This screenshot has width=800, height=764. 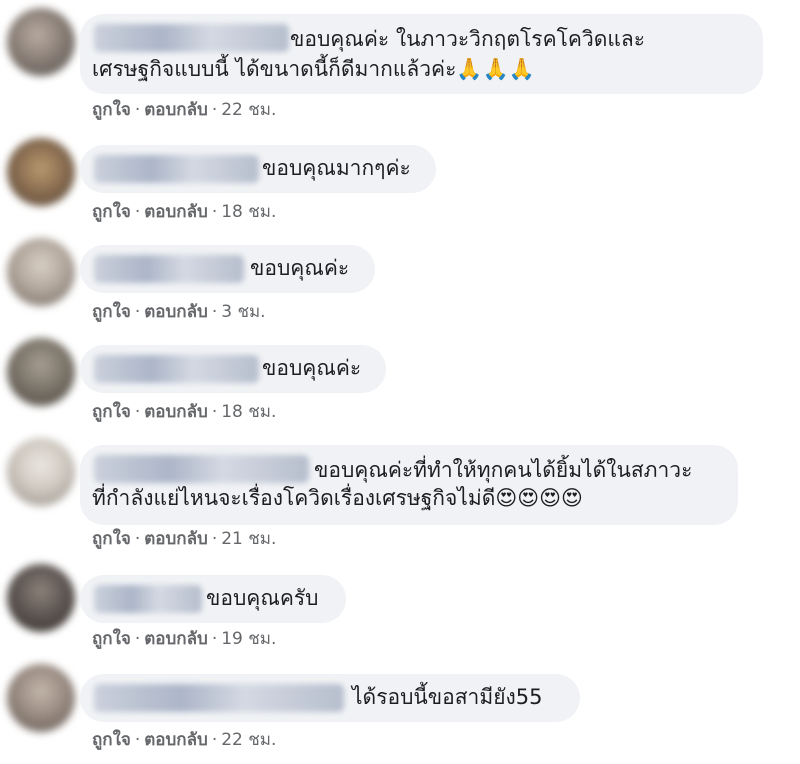 I want to click on comment-text-line: ขอบคุณมากๆค่ะ, so click(x=336, y=168).